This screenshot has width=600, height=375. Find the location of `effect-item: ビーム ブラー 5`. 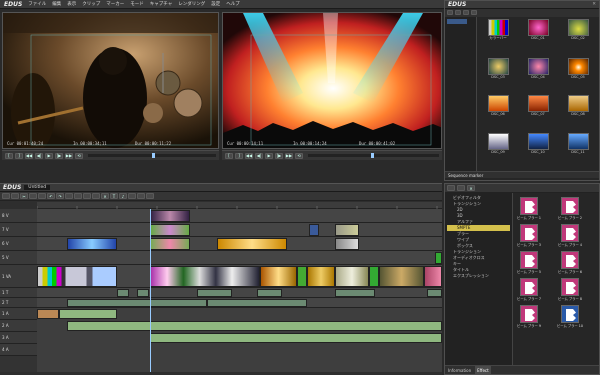

effect-item: ビーム ブラー 5 is located at coordinates (529, 262).